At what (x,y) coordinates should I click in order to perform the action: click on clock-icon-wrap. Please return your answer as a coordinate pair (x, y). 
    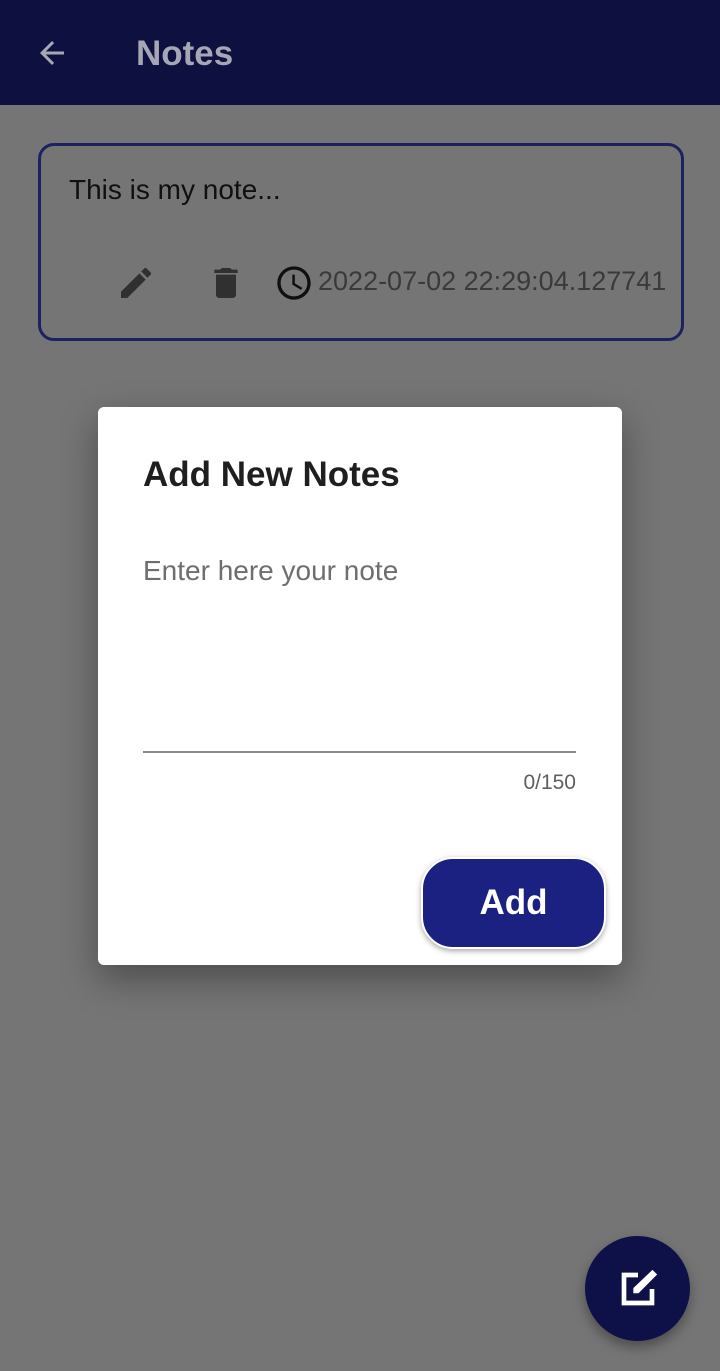
    Looking at the image, I should click on (294, 283).